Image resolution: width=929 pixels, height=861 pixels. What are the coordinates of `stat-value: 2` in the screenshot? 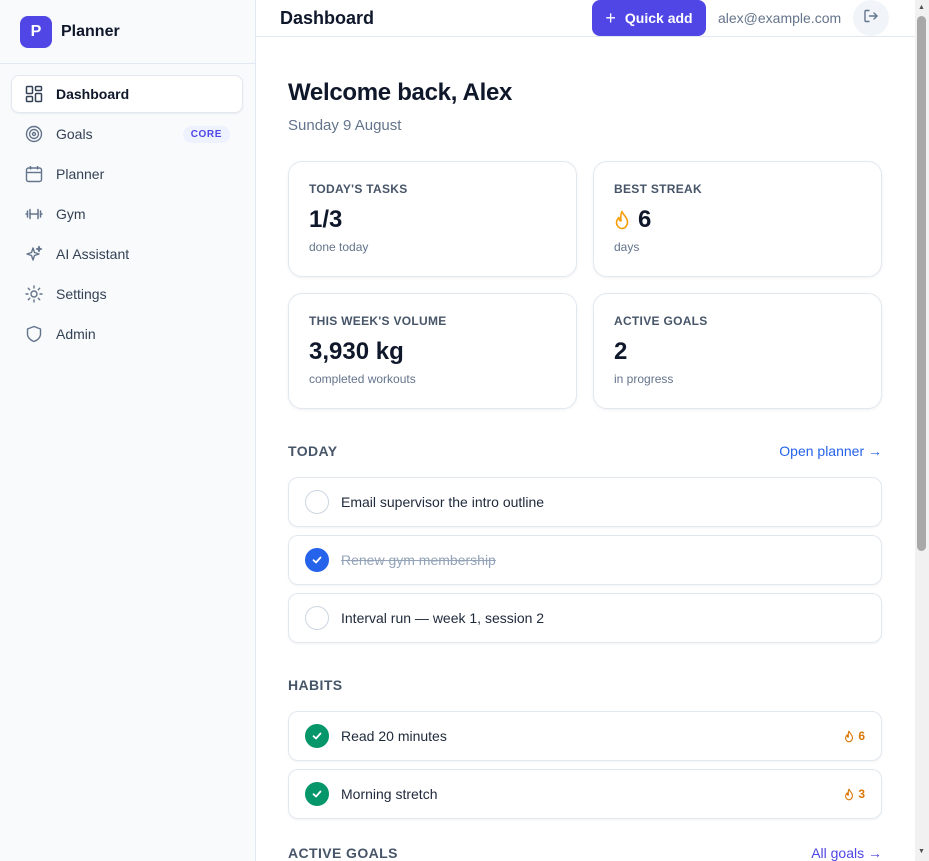 It's located at (737, 352).